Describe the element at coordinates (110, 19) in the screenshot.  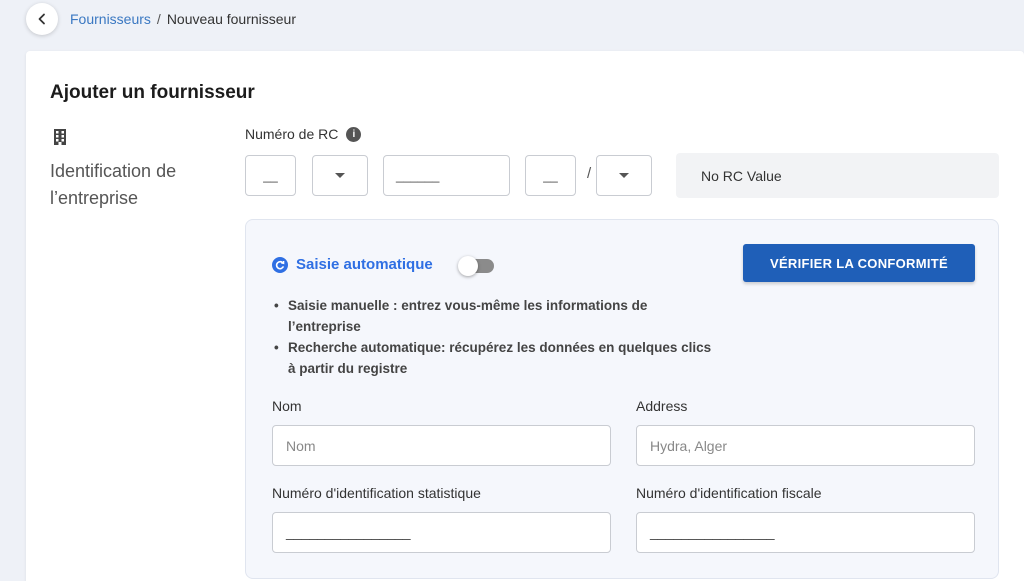
I see `breadcrumb-link-fournisseurs: Fournisseurs` at that location.